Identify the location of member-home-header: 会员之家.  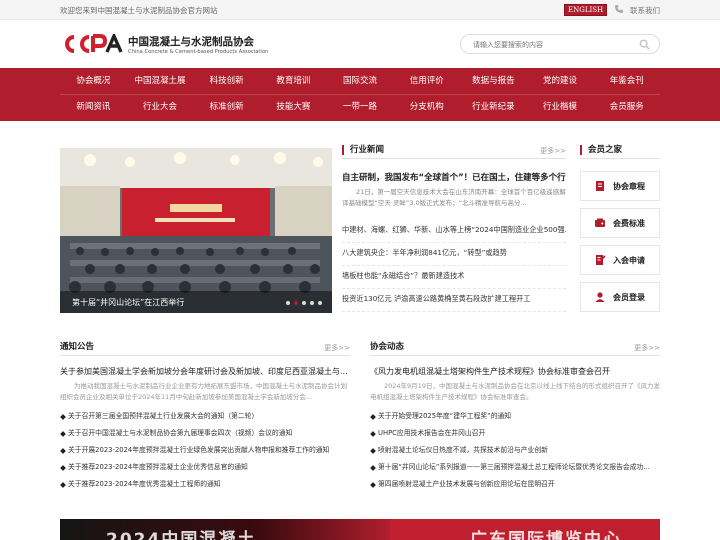
(620, 152).